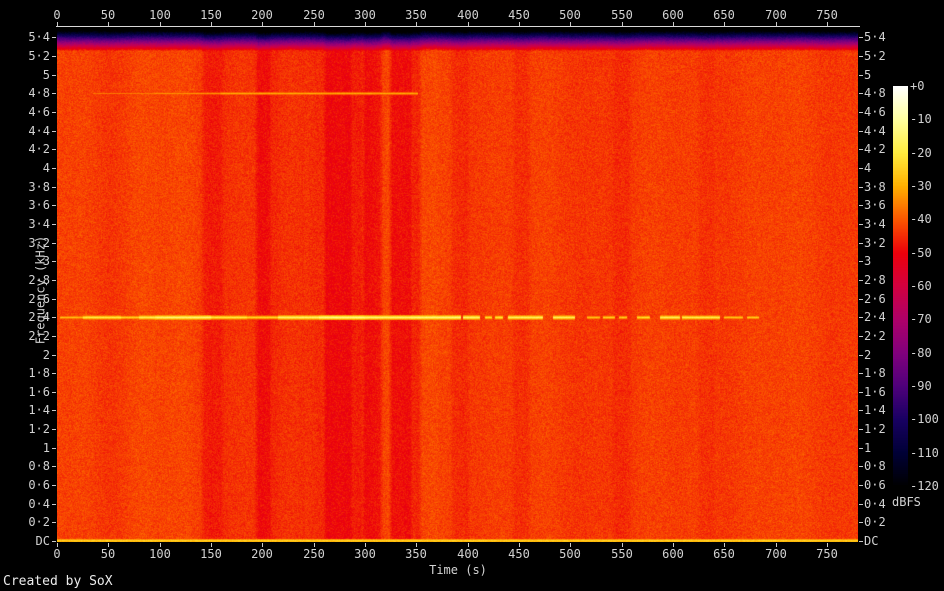 This screenshot has width=944, height=591. I want to click on y-tick-label-right: 5·2, so click(875, 56).